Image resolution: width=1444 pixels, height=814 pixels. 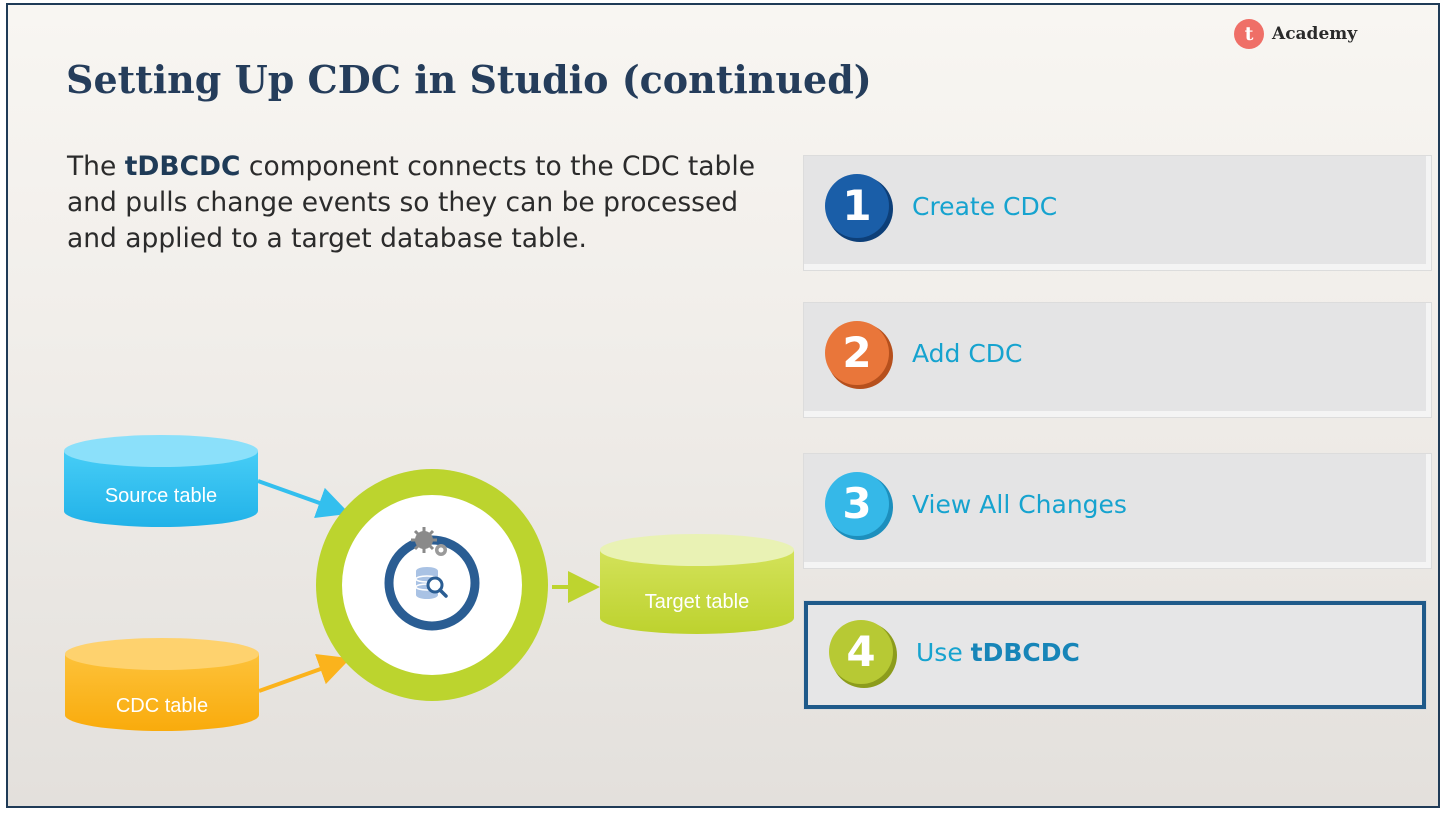 What do you see at coordinates (304, 673) in the screenshot?
I see `cdc-arrow` at bounding box center [304, 673].